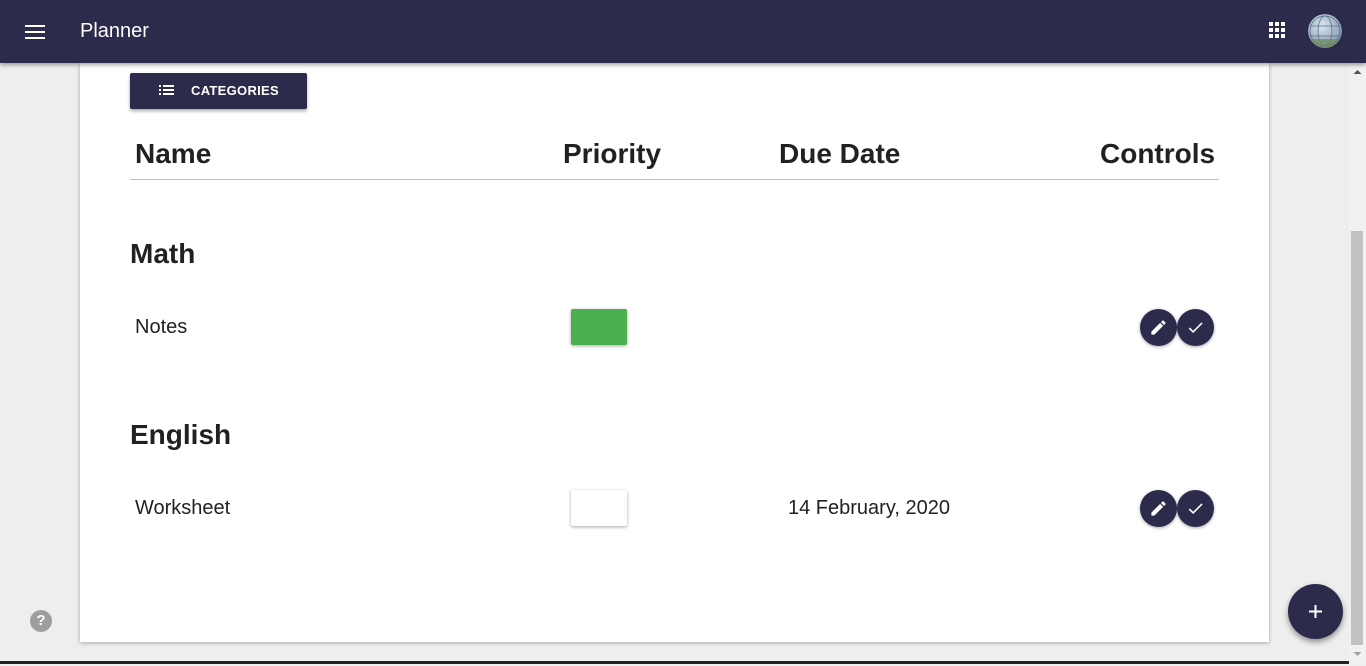 Image resolution: width=1366 pixels, height=666 pixels. What do you see at coordinates (173, 153) in the screenshot?
I see `header-name: Name` at bounding box center [173, 153].